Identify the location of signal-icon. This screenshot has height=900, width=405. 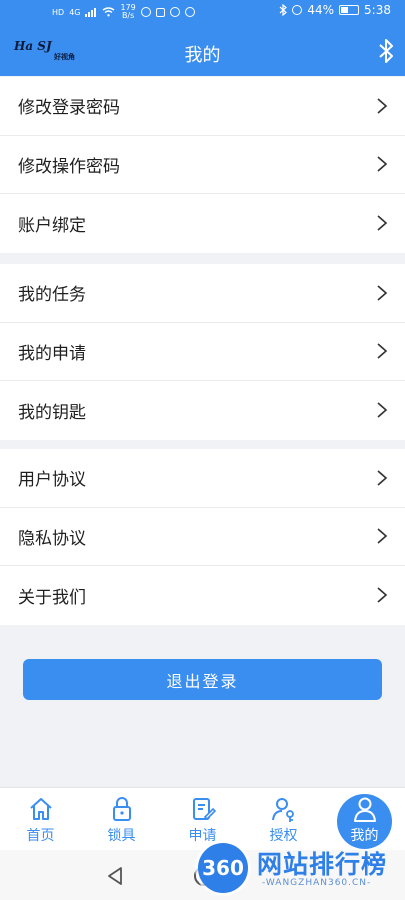
(91, 12).